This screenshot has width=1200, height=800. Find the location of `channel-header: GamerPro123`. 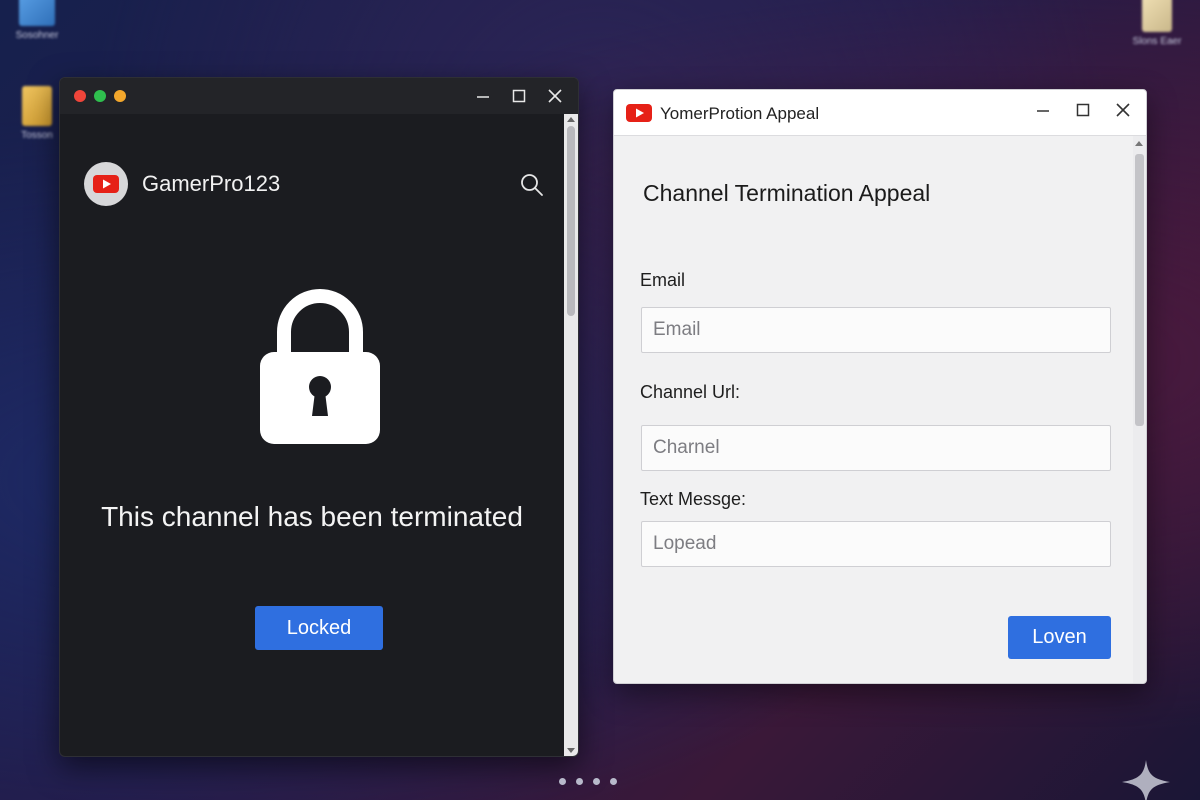

channel-header: GamerPro123 is located at coordinates (182, 184).